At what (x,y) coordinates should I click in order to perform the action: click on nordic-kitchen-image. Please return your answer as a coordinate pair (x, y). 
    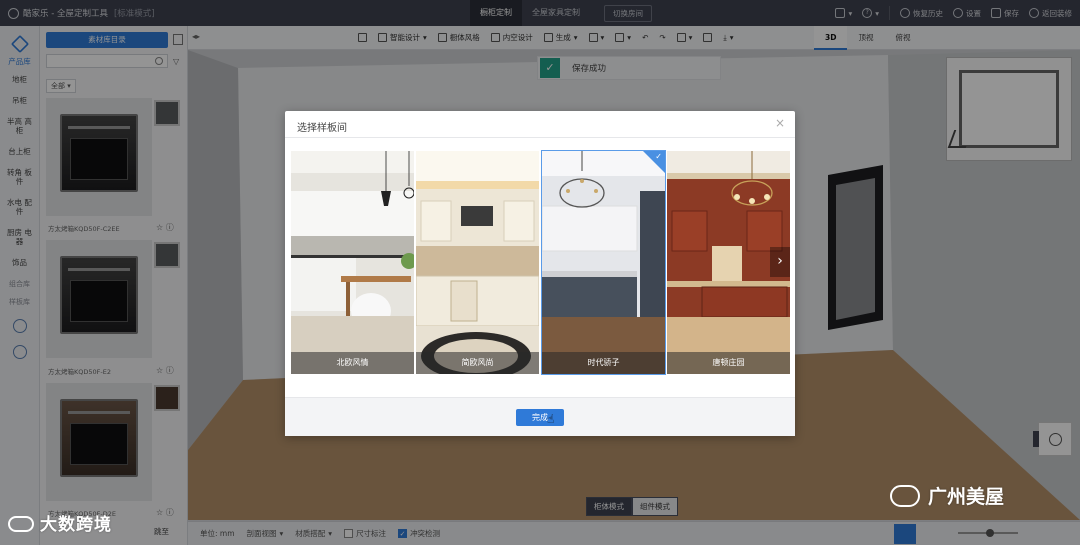
    Looking at the image, I should click on (352, 262).